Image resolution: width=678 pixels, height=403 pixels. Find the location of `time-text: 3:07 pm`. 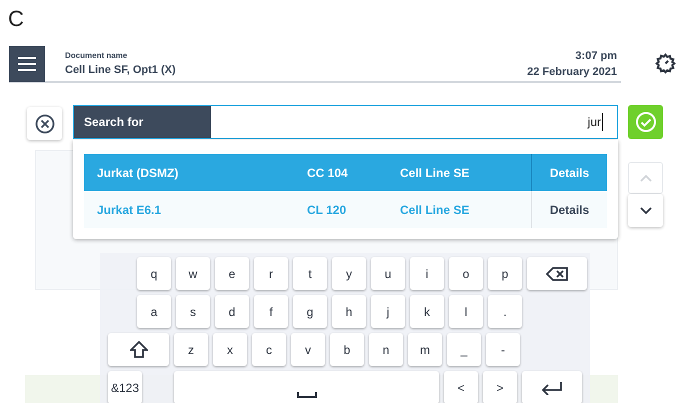

time-text: 3:07 pm is located at coordinates (596, 56).